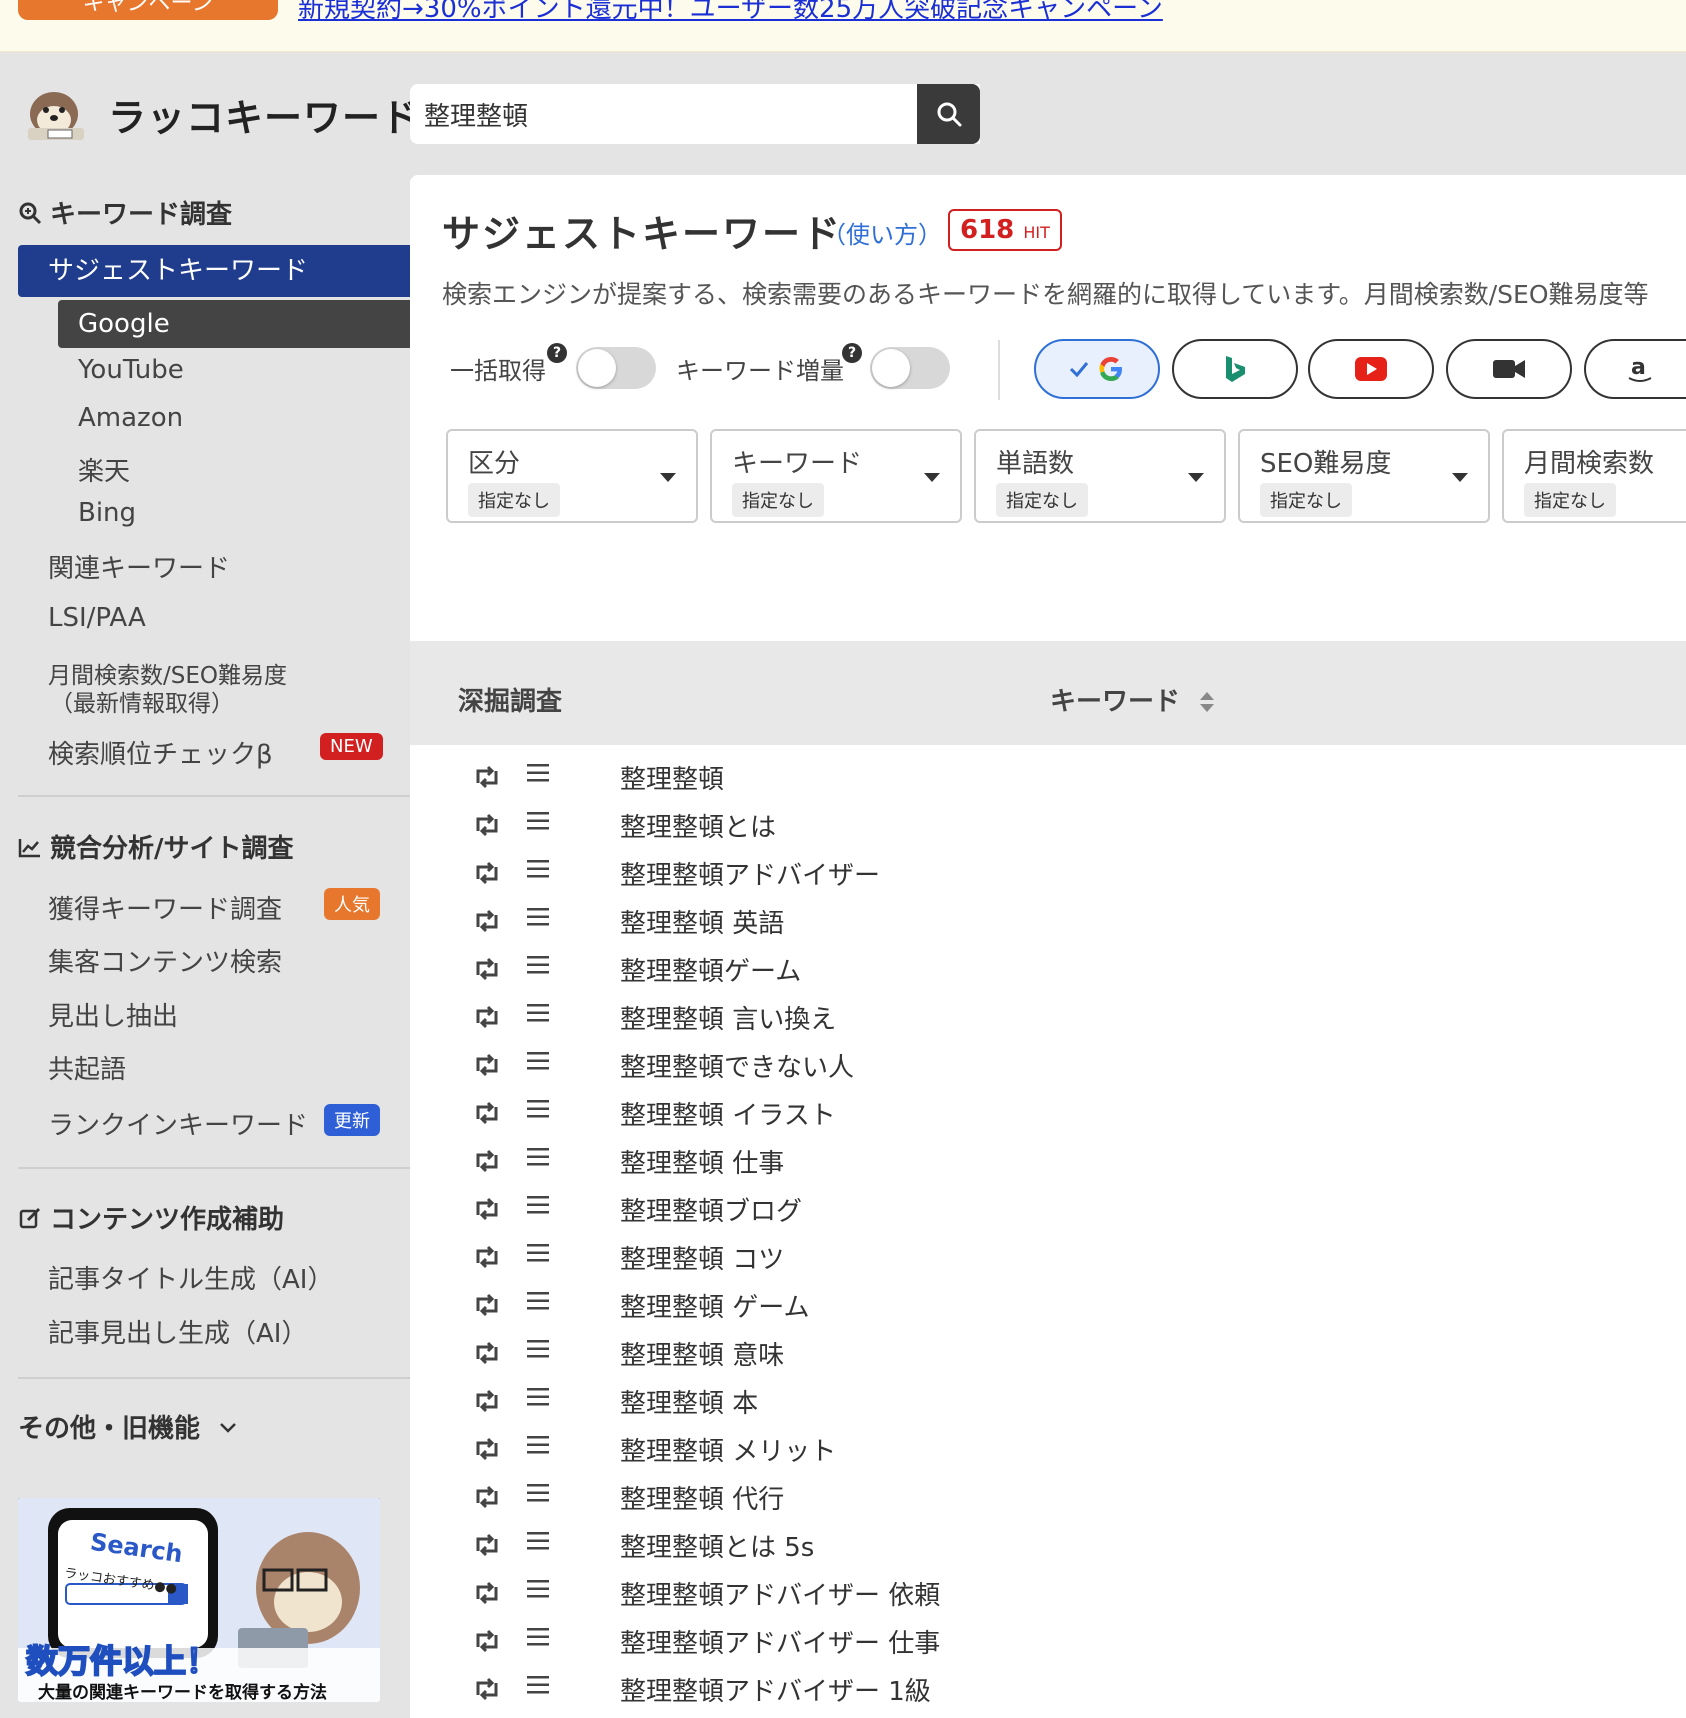 The height and width of the screenshot is (1718, 1686). I want to click on sidebar-item-acquired-keywords: 獲得キーワード調査, so click(165, 907).